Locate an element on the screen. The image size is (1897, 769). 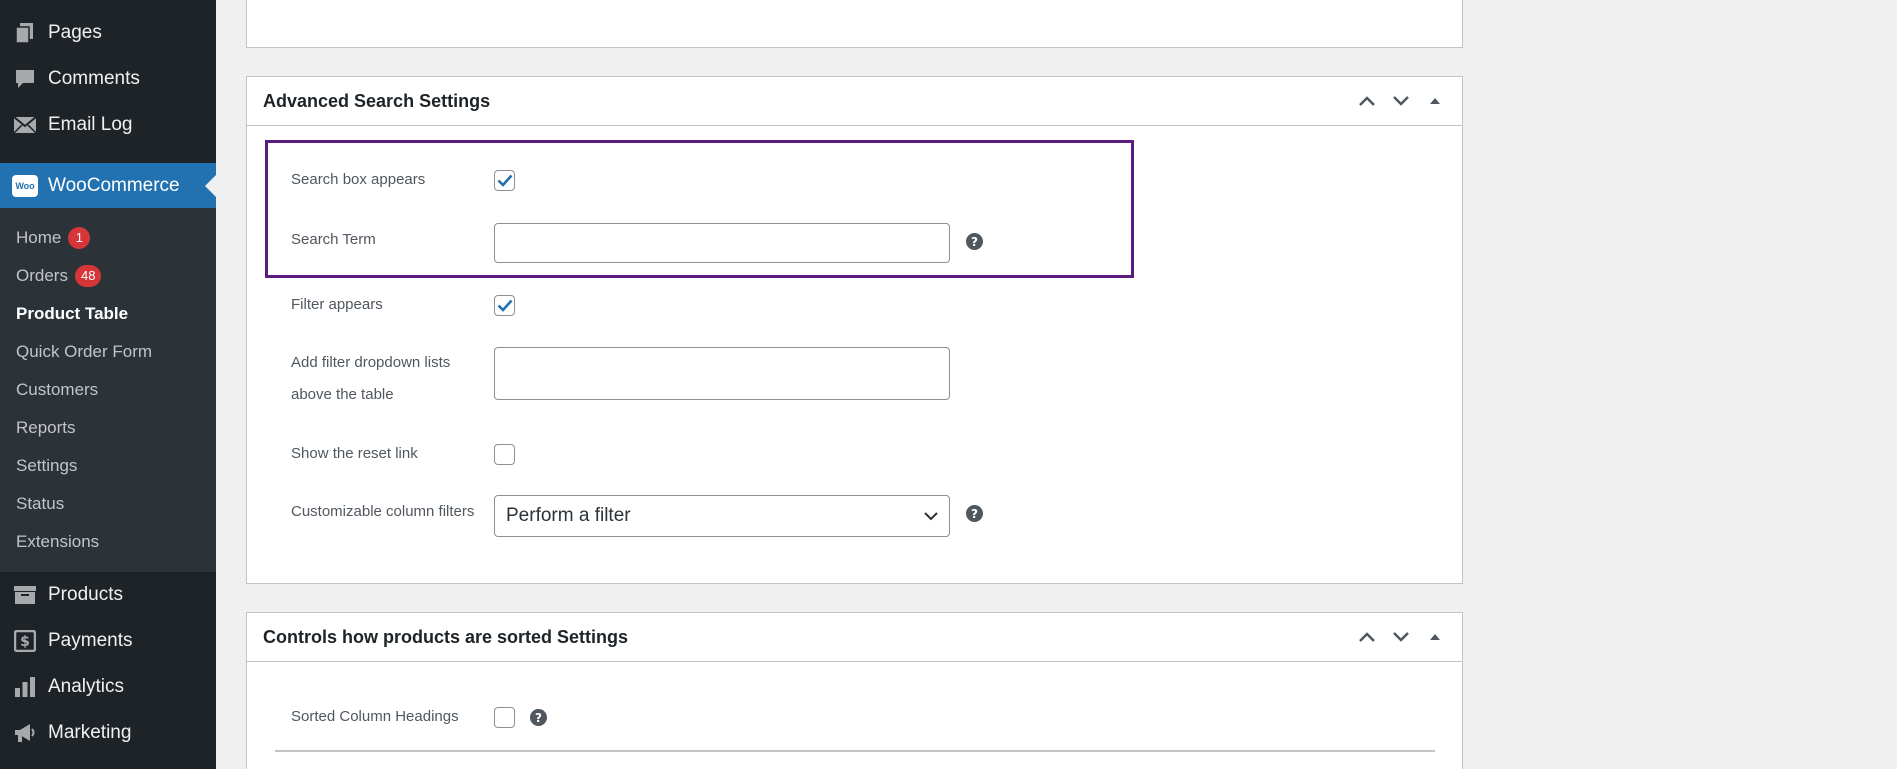
woocommerce-icon: Woo is located at coordinates (25, 186).